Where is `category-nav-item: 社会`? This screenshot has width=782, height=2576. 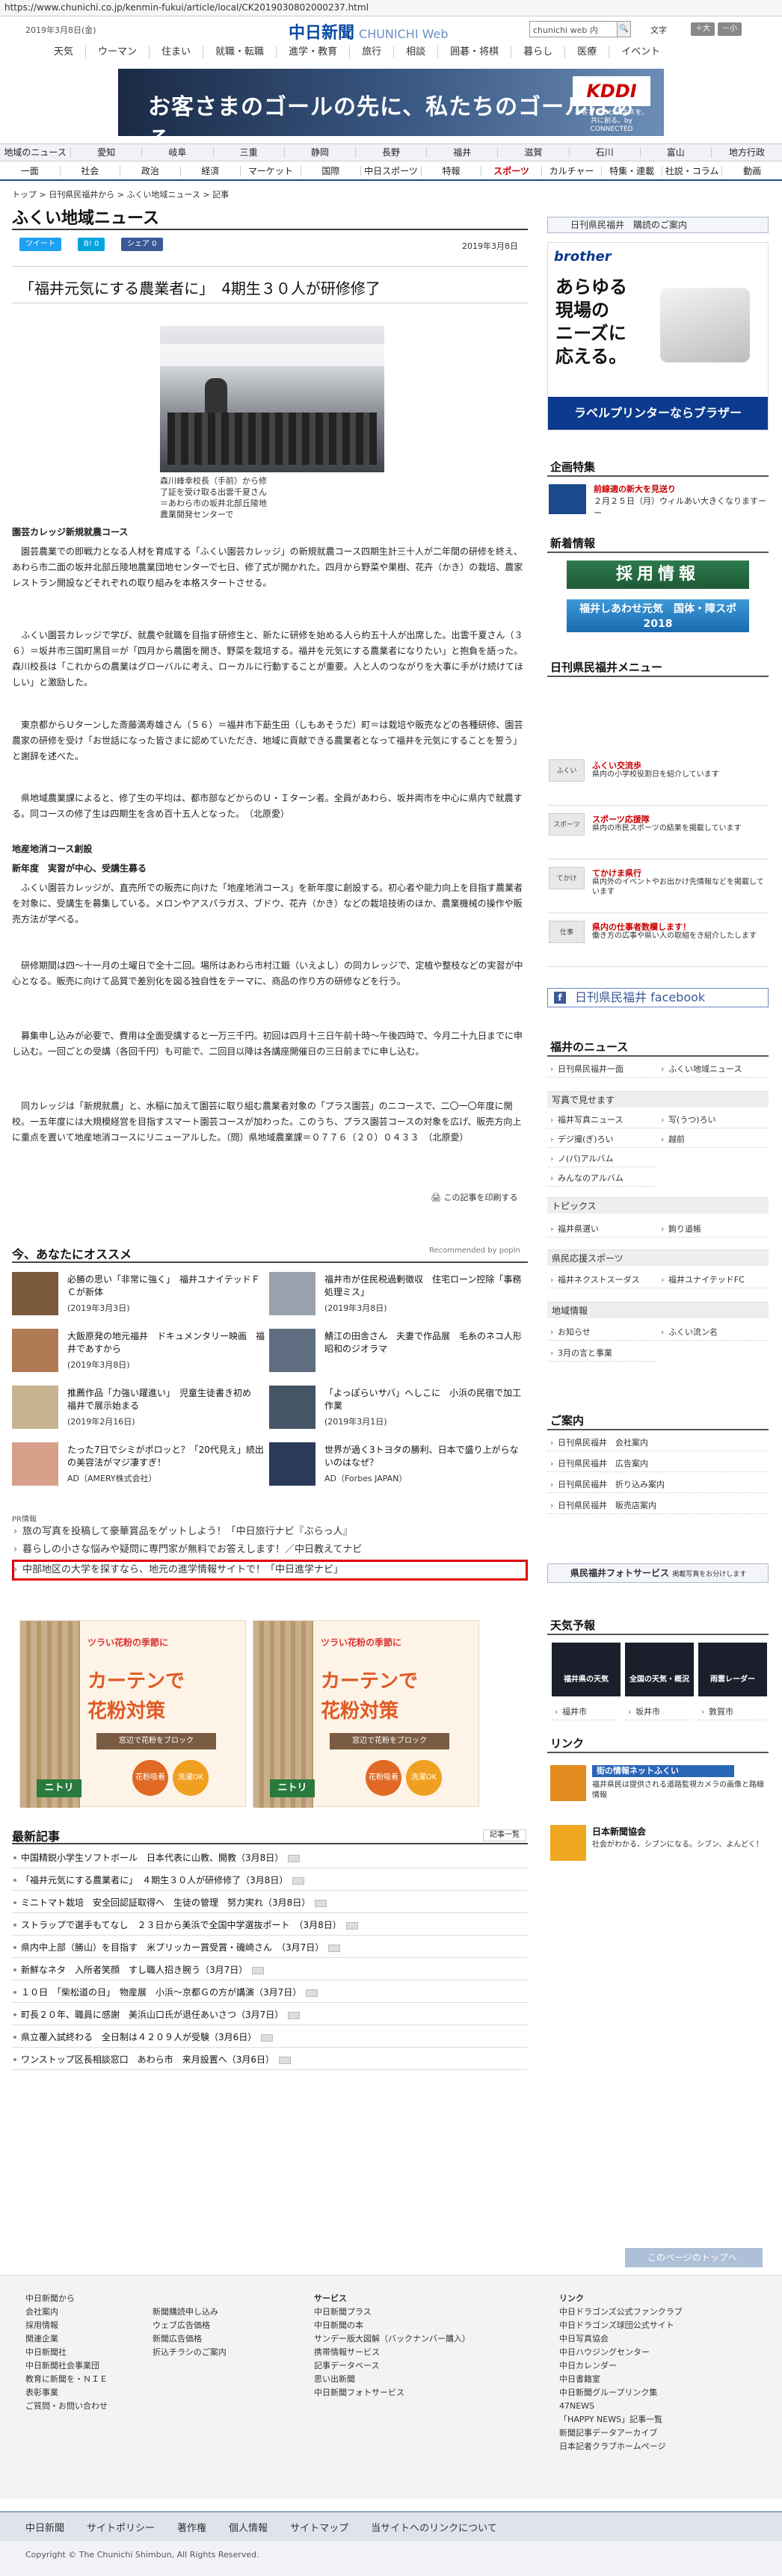 category-nav-item: 社会 is located at coordinates (91, 171).